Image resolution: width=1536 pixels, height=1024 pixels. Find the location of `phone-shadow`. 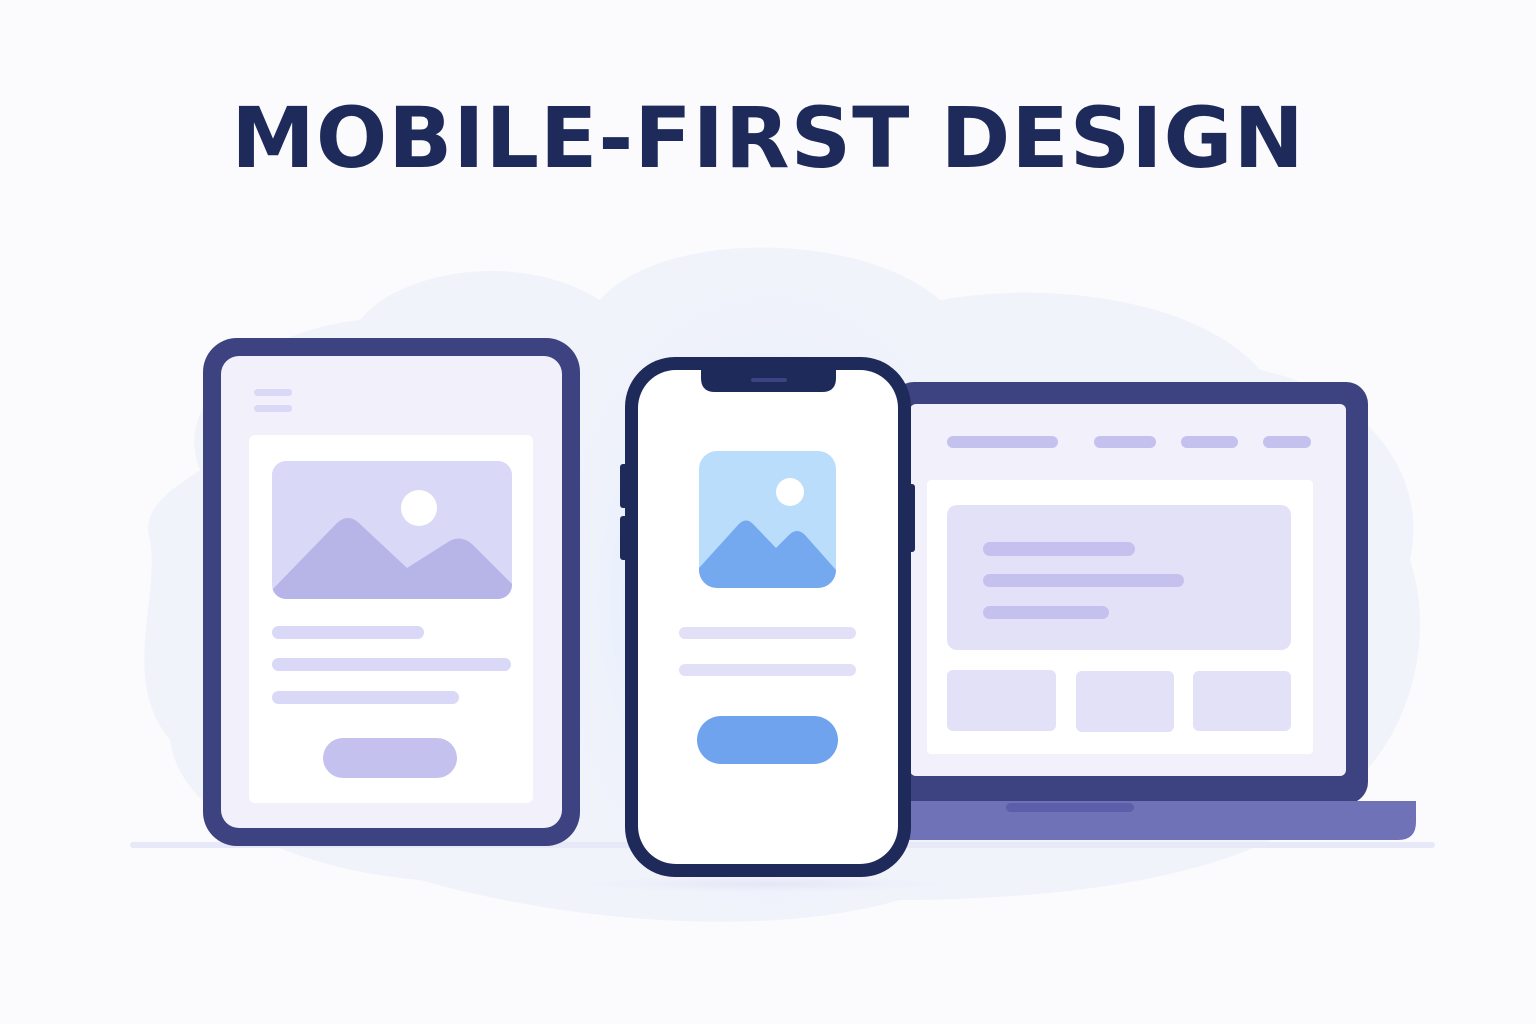

phone-shadow is located at coordinates (765, 884).